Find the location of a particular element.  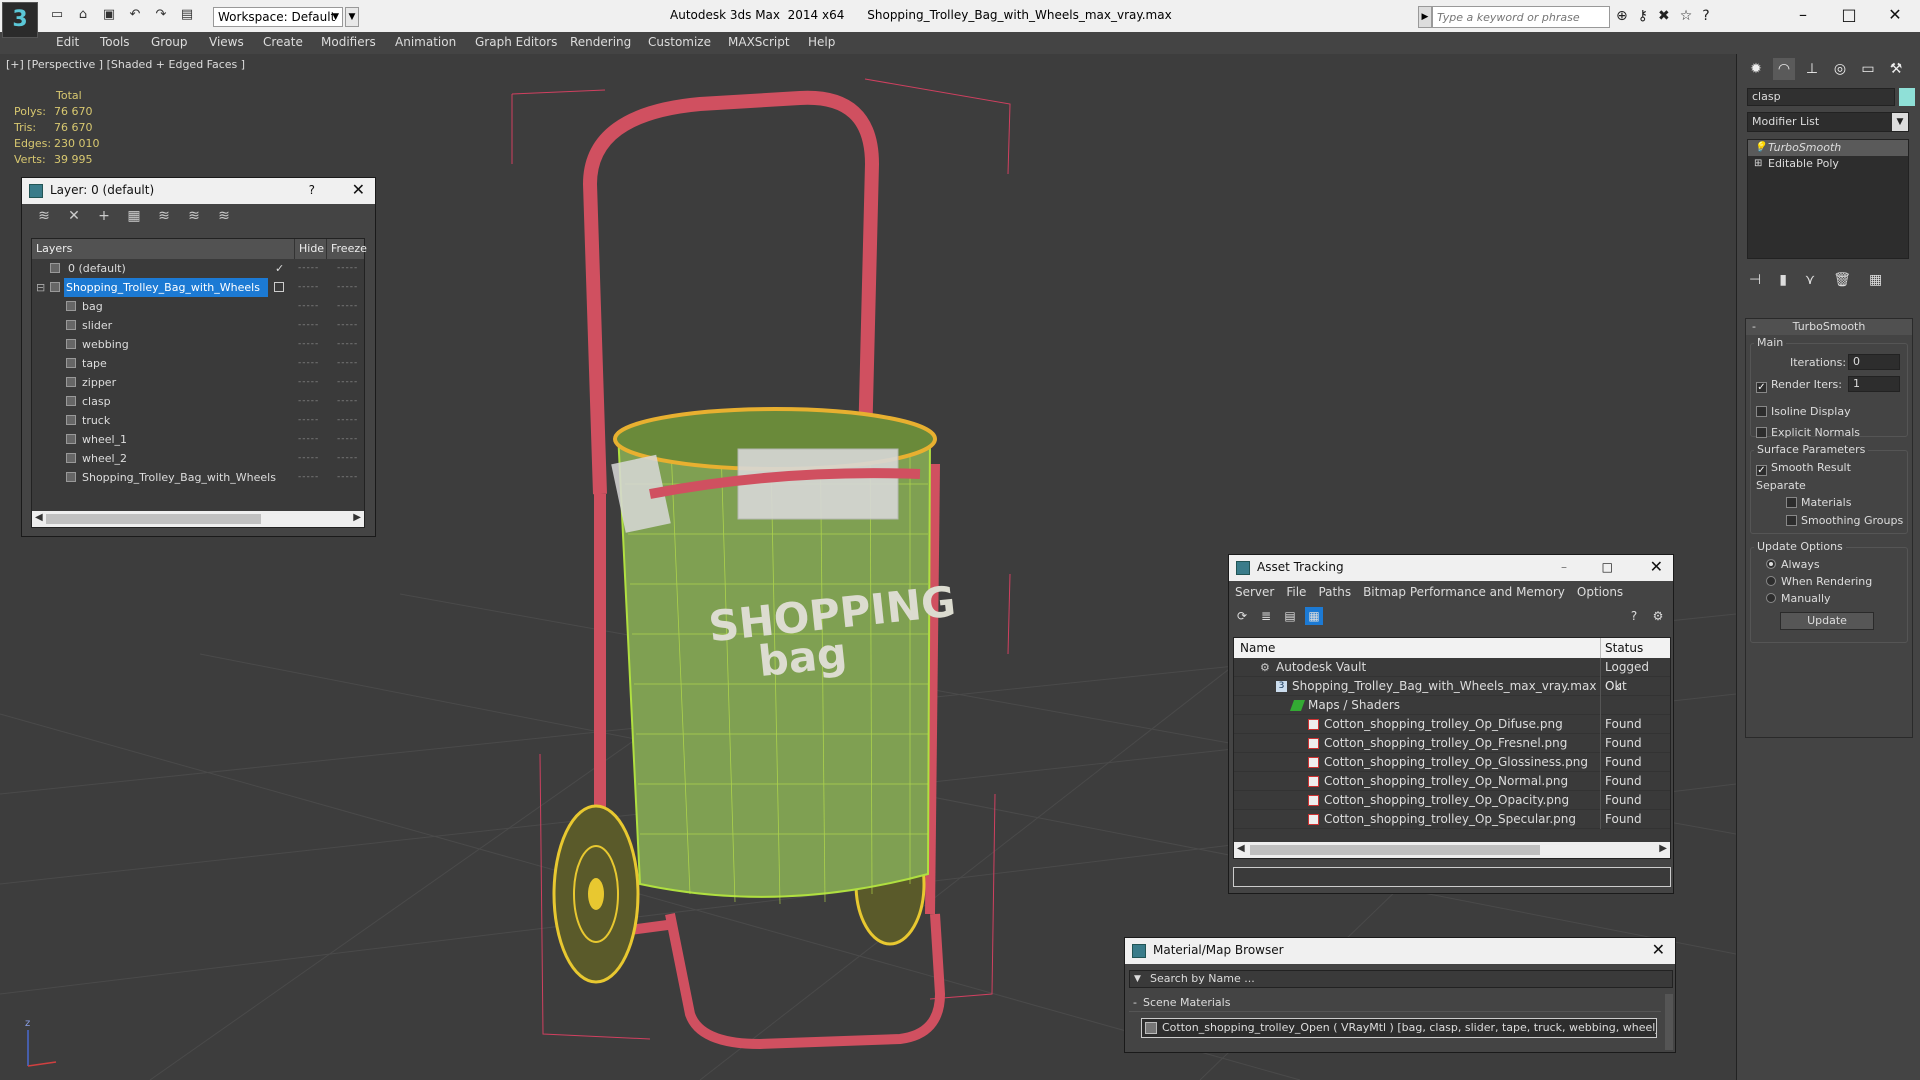

update-manually-radio is located at coordinates (1771, 598).